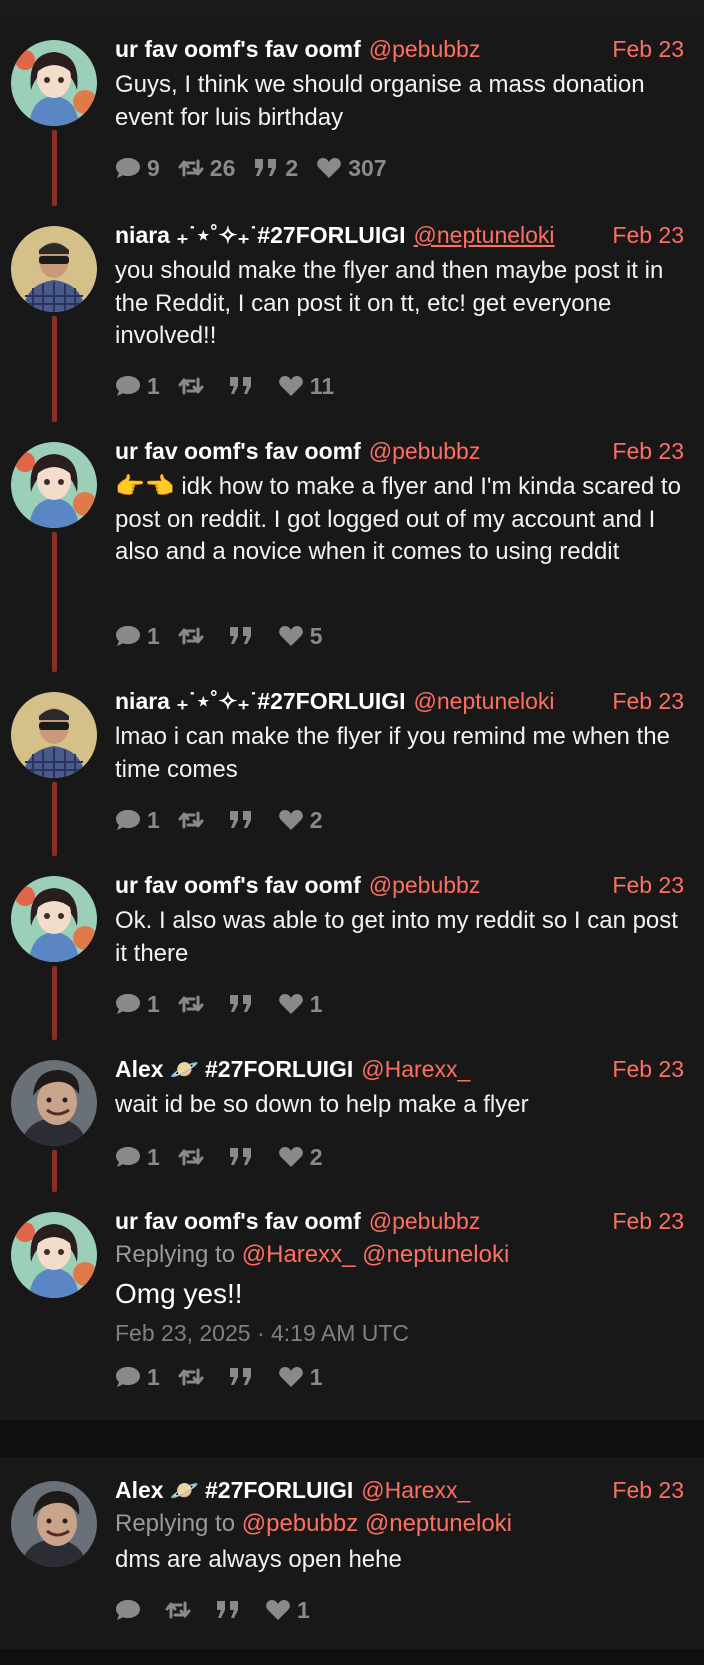 This screenshot has width=704, height=1665. What do you see at coordinates (262, 1333) in the screenshot?
I see `tweet-timestamp: Feb 23, 2025 · 4:19 AM UTC` at bounding box center [262, 1333].